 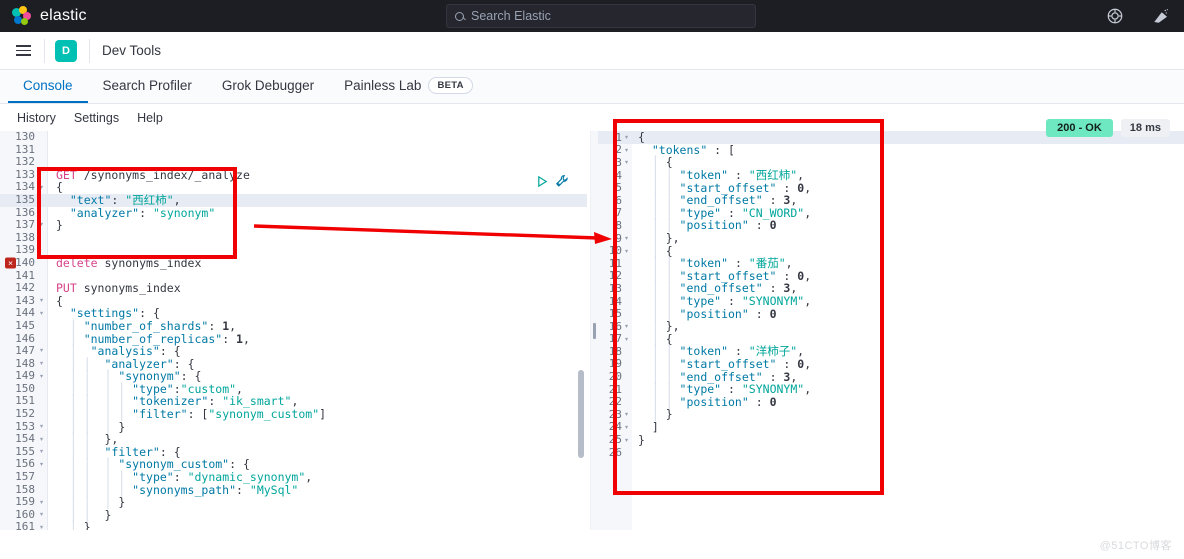 What do you see at coordinates (891, 364) in the screenshot?
I see `code-line: 19 │ │ "start_offset" : 0,` at bounding box center [891, 364].